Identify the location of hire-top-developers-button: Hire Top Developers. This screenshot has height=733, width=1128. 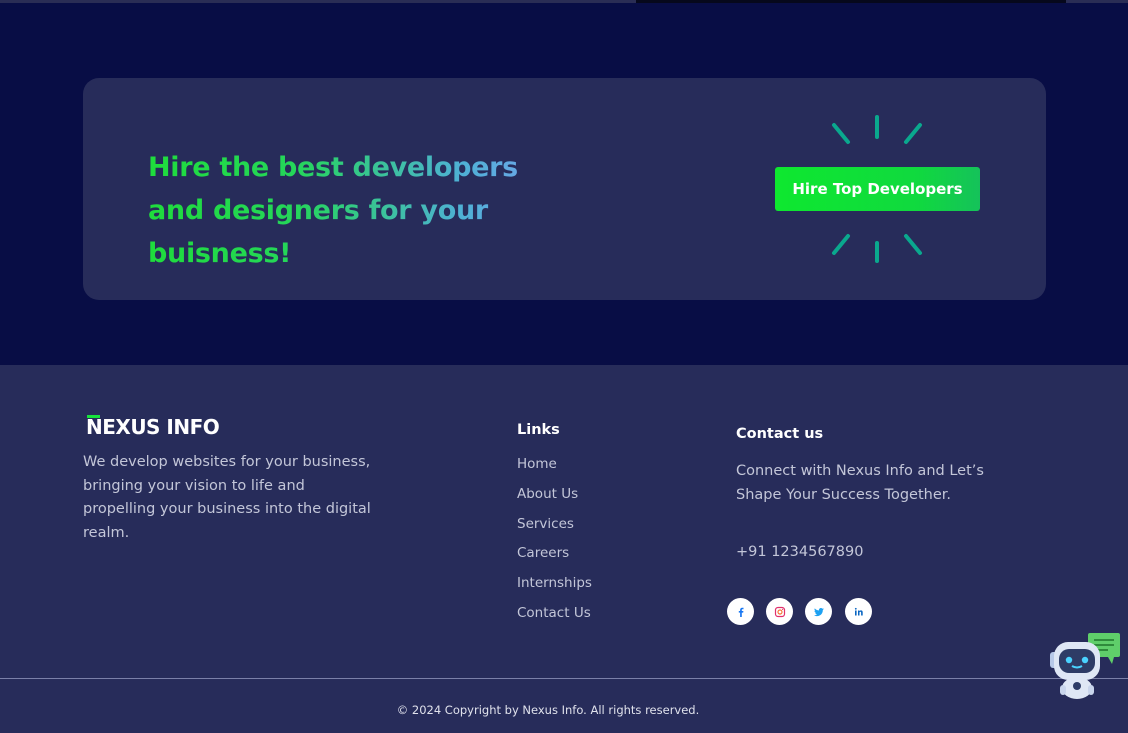
(877, 189).